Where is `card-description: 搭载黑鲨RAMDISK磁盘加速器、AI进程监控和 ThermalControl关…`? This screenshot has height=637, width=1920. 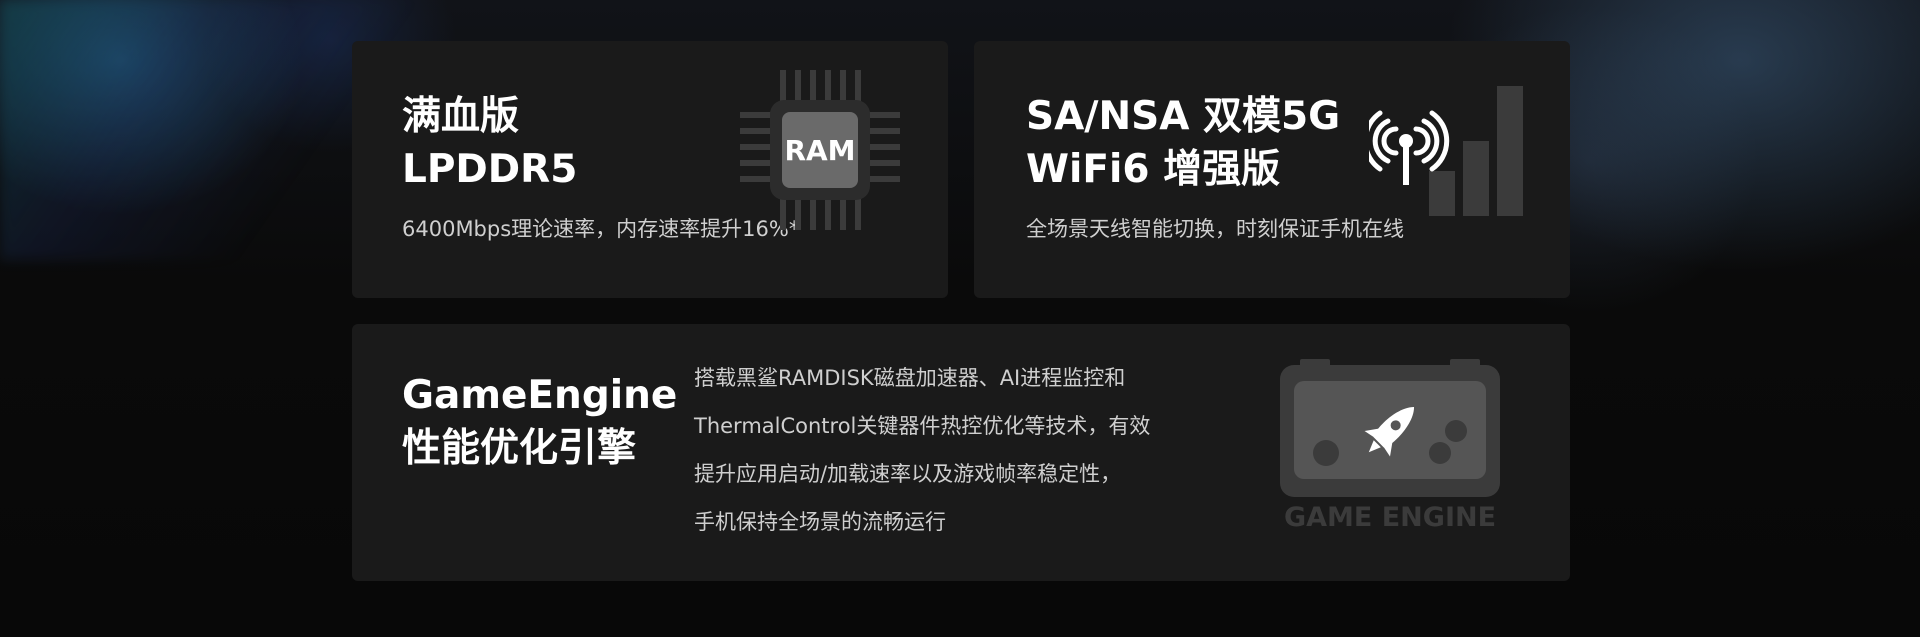
card-description: 搭载黑鲨RAMDISK磁盘加速器、AI进程监控和 ThermalControl关… is located at coordinates (922, 450).